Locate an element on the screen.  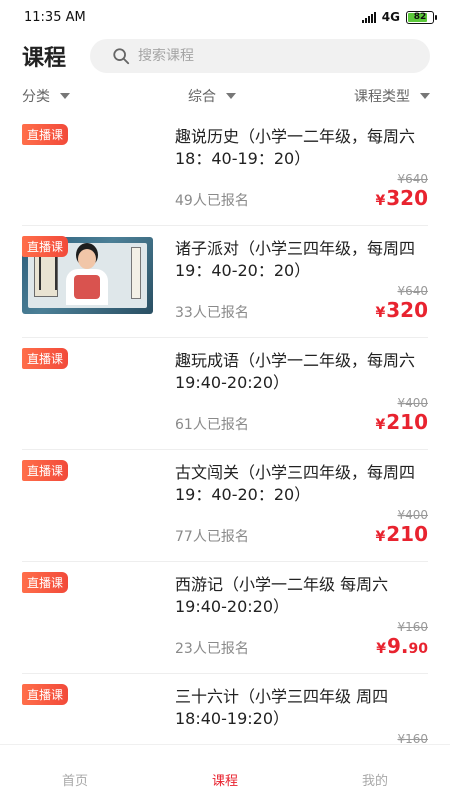
filter-sort: 综合 is located at coordinates (212, 96).